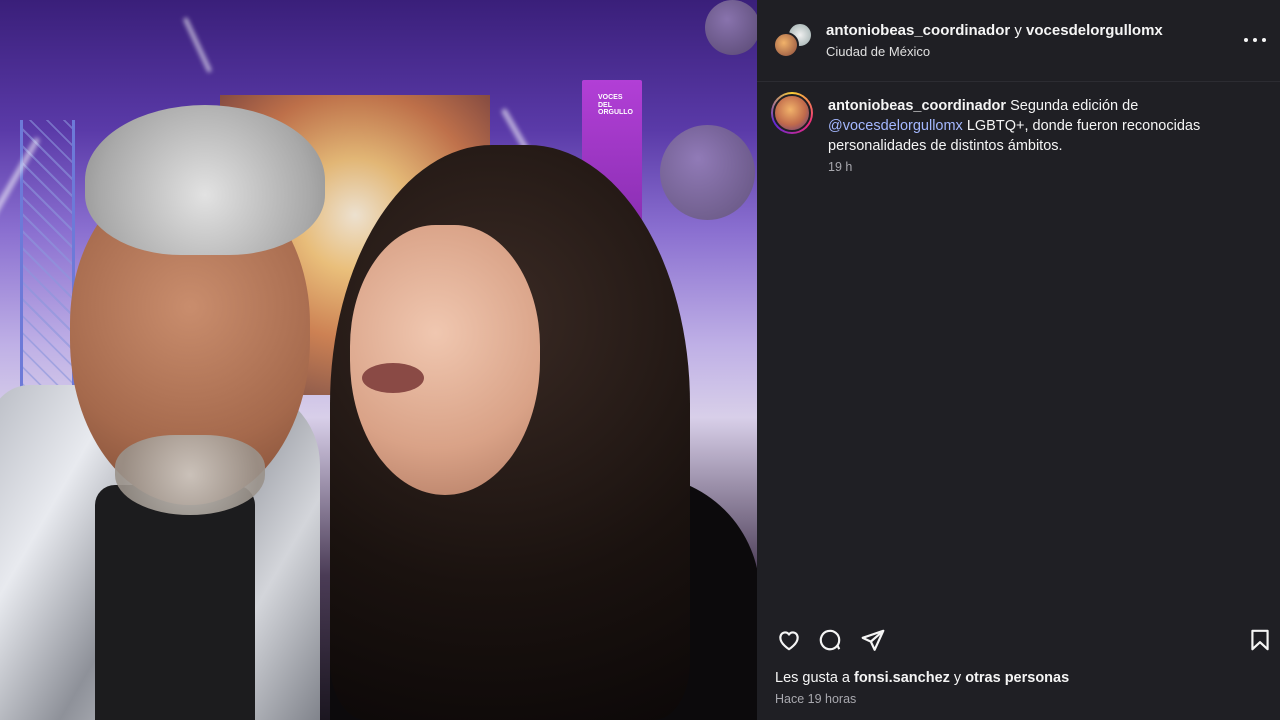 The width and height of the screenshot is (1280, 720). Describe the element at coordinates (917, 106) in the screenshot. I see `caption-username: antoniobeas_coordinador` at that location.